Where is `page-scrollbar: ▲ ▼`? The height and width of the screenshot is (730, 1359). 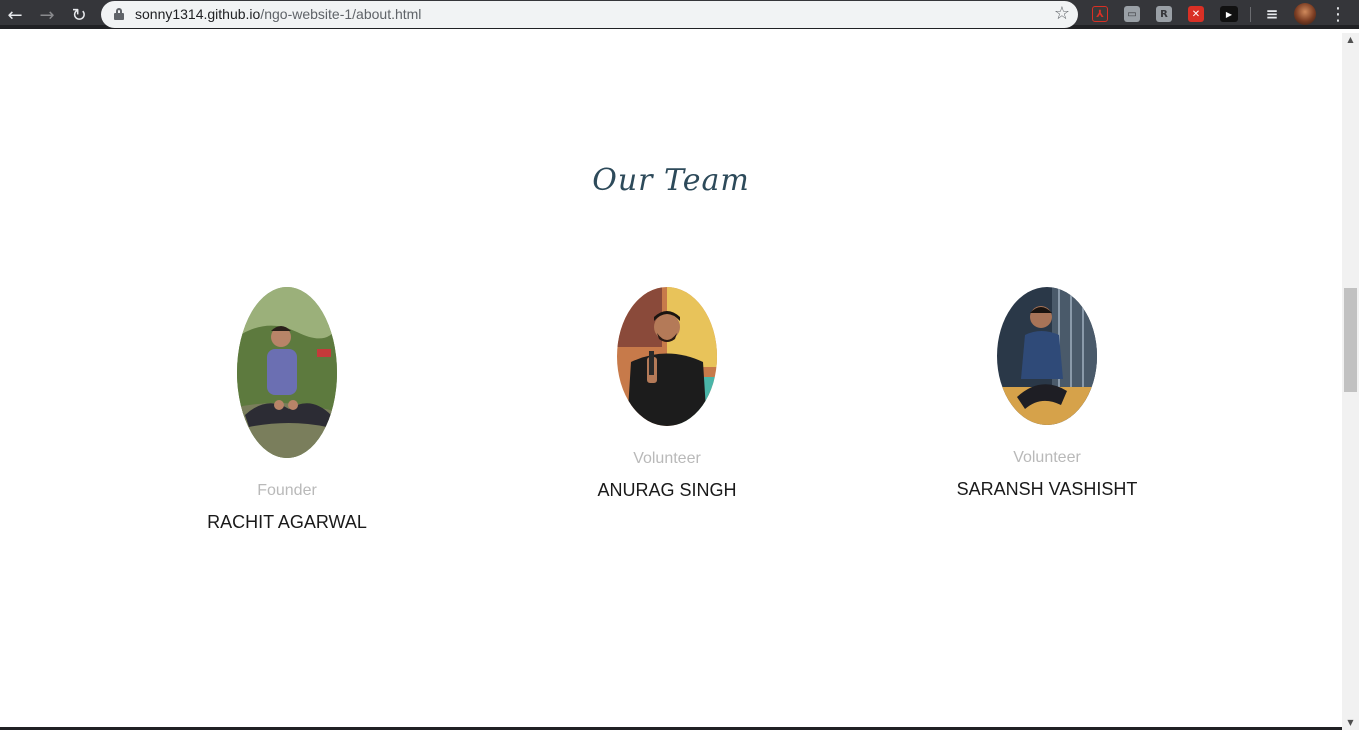 page-scrollbar: ▲ ▼ is located at coordinates (1350, 381).